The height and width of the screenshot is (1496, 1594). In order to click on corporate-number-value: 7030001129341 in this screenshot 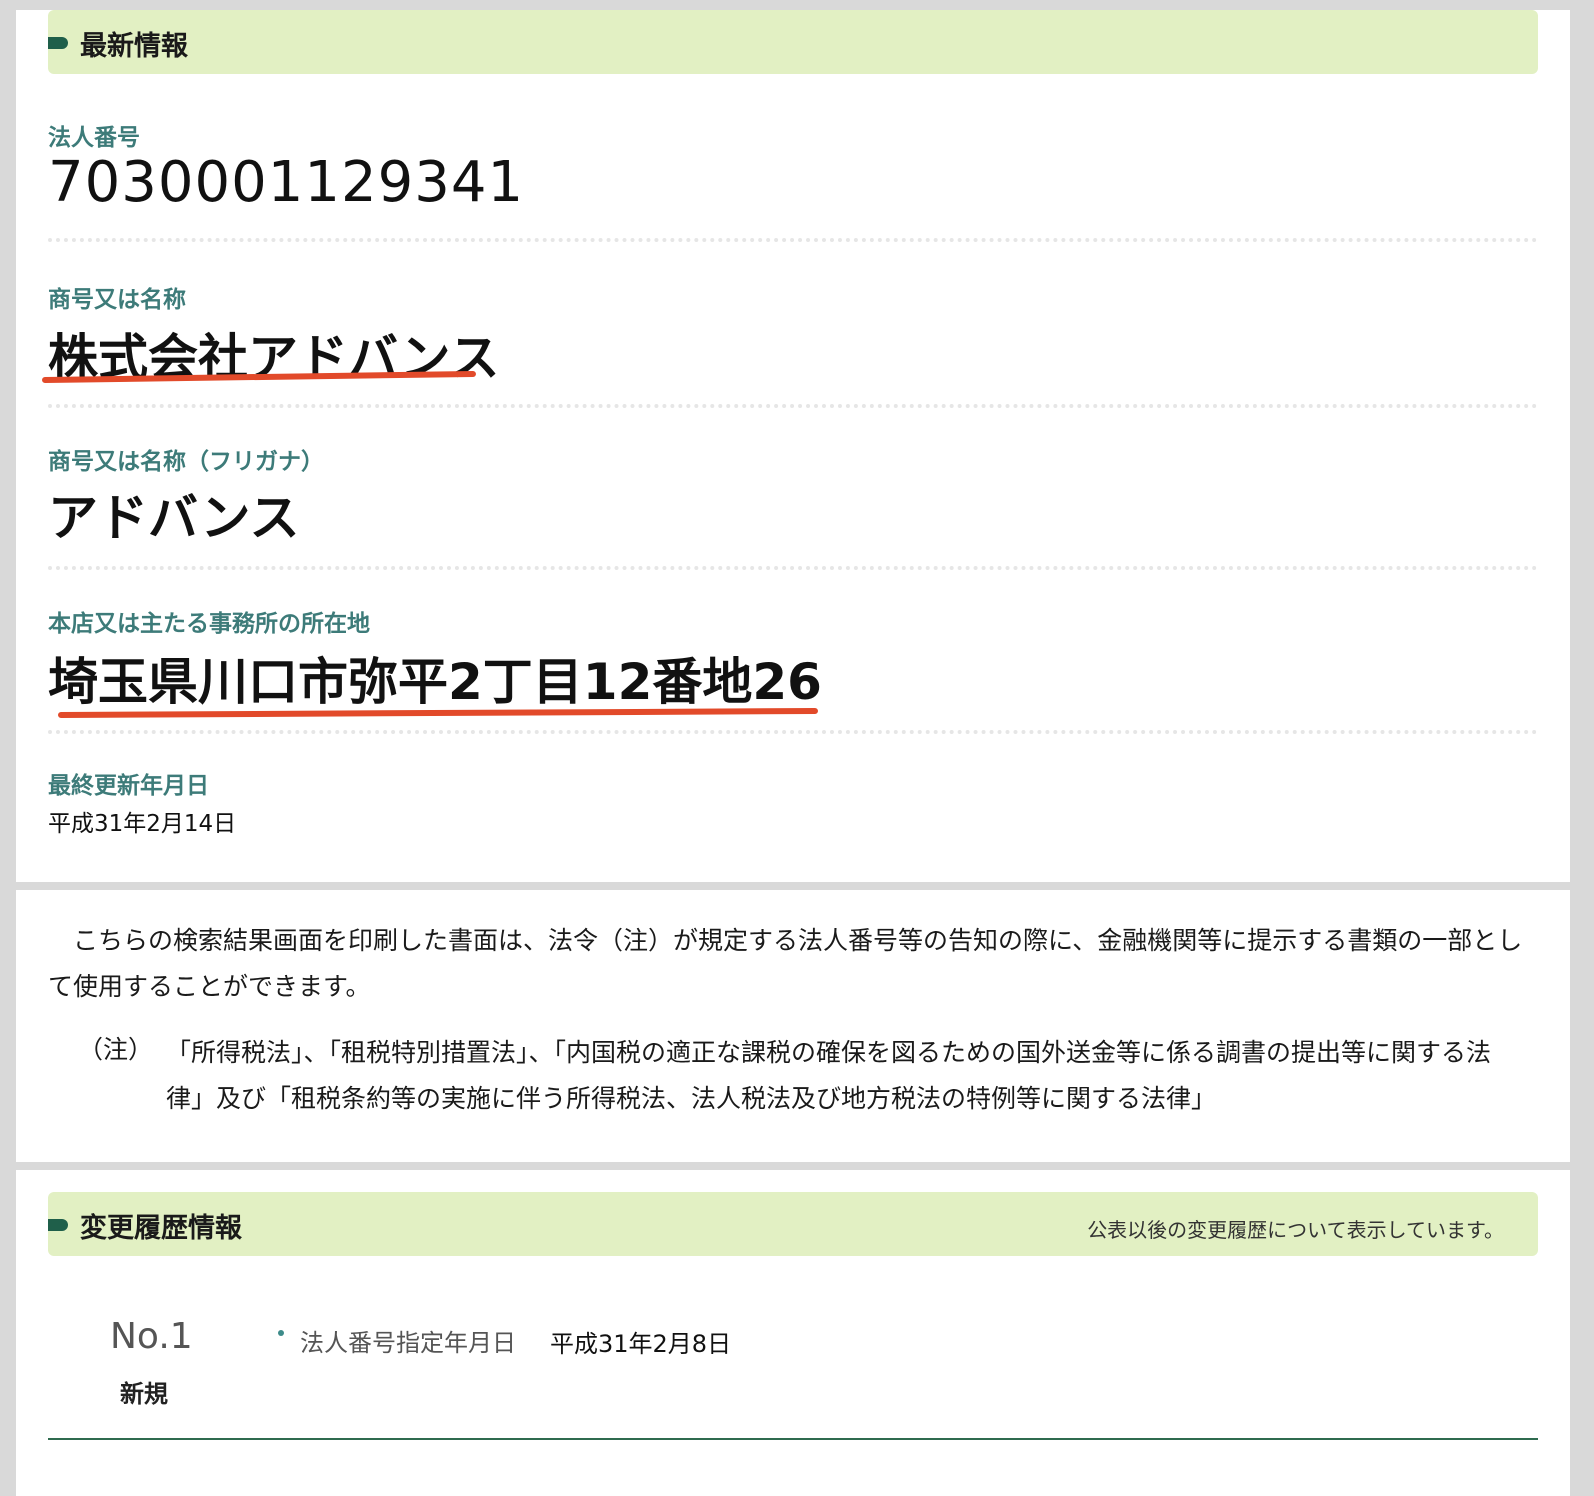, I will do `click(286, 182)`.